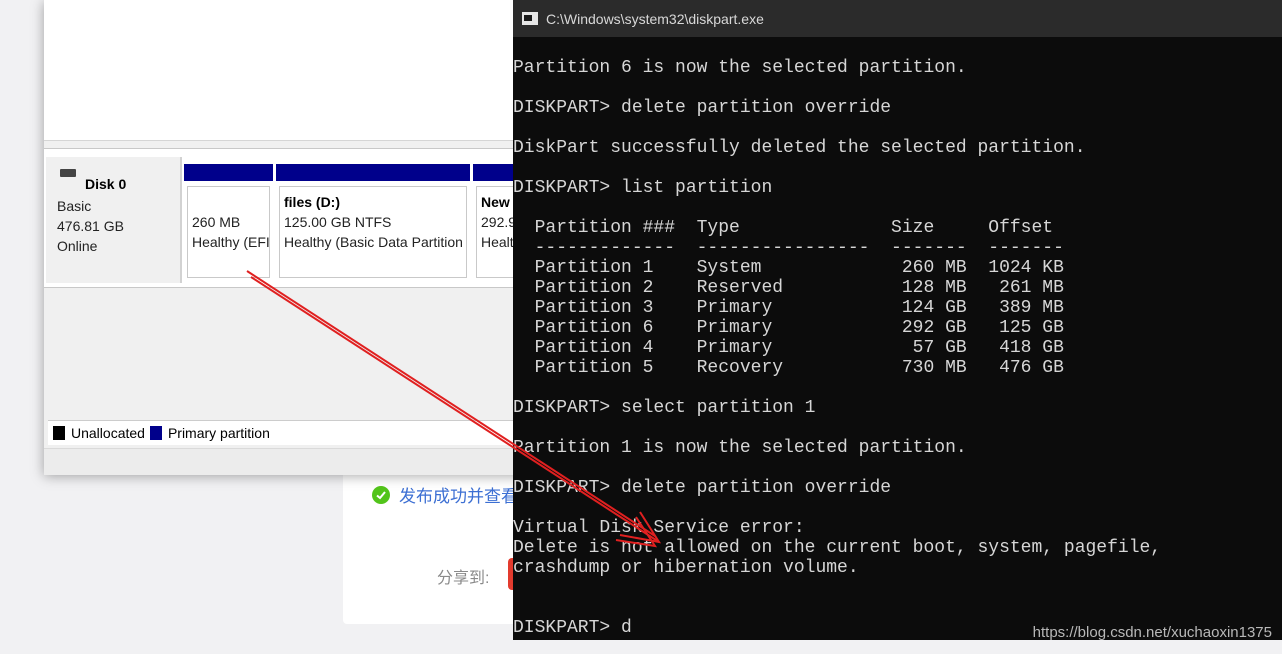 This screenshot has height=654, width=1282. I want to click on disk-icon, so click(68, 173).